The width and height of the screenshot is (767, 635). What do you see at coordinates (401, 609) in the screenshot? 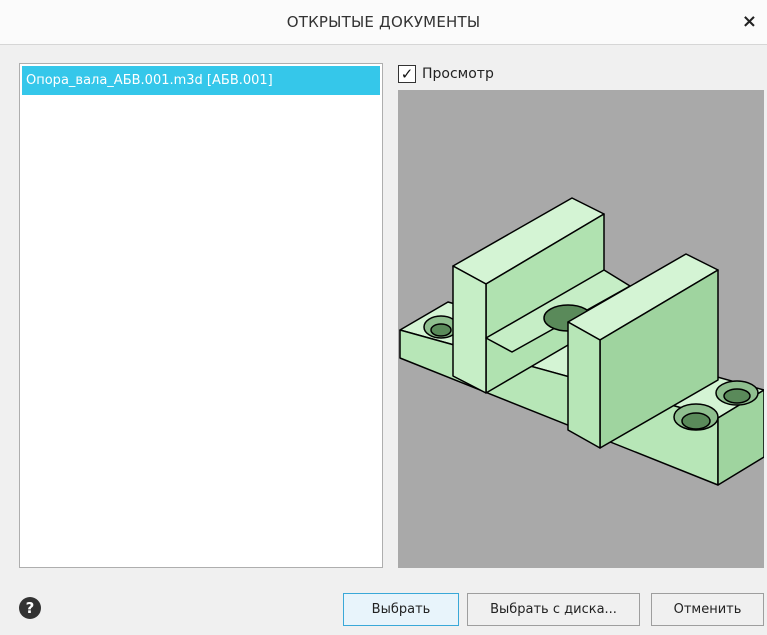
I see `select-button: Выбрать` at bounding box center [401, 609].